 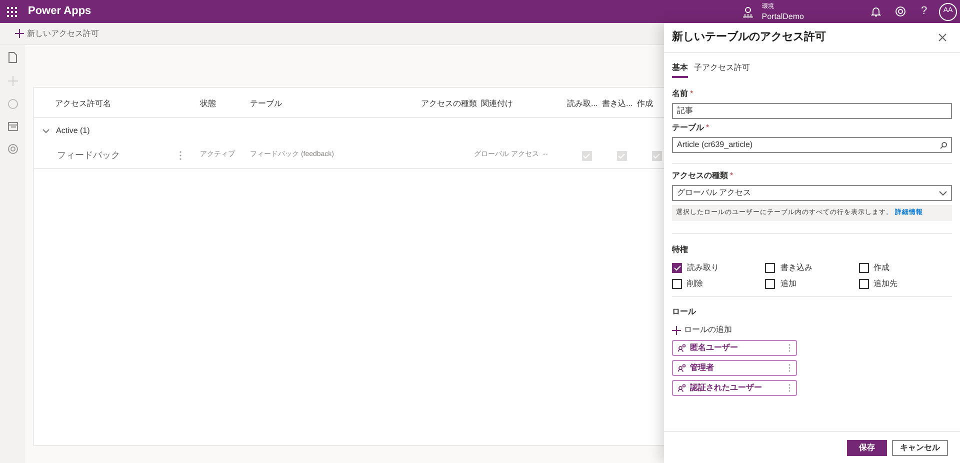 I want to click on section-title: ロール, so click(x=684, y=312).